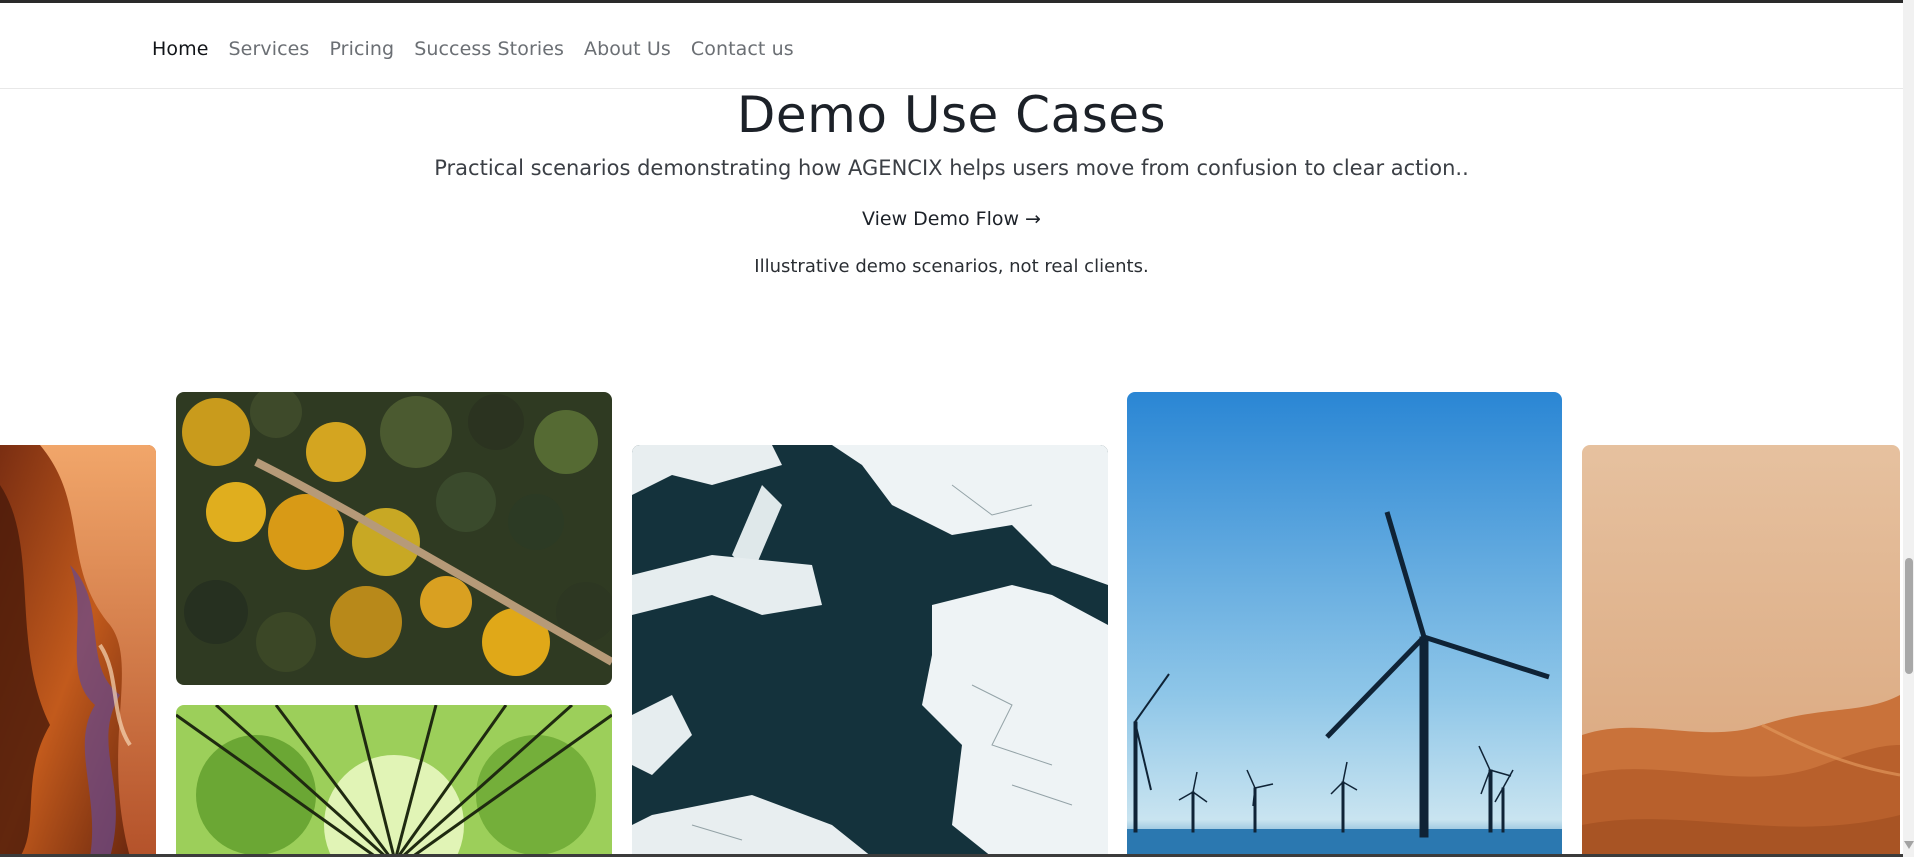  I want to click on view-demo-flow-link: View Demo Flow →, so click(951, 219).